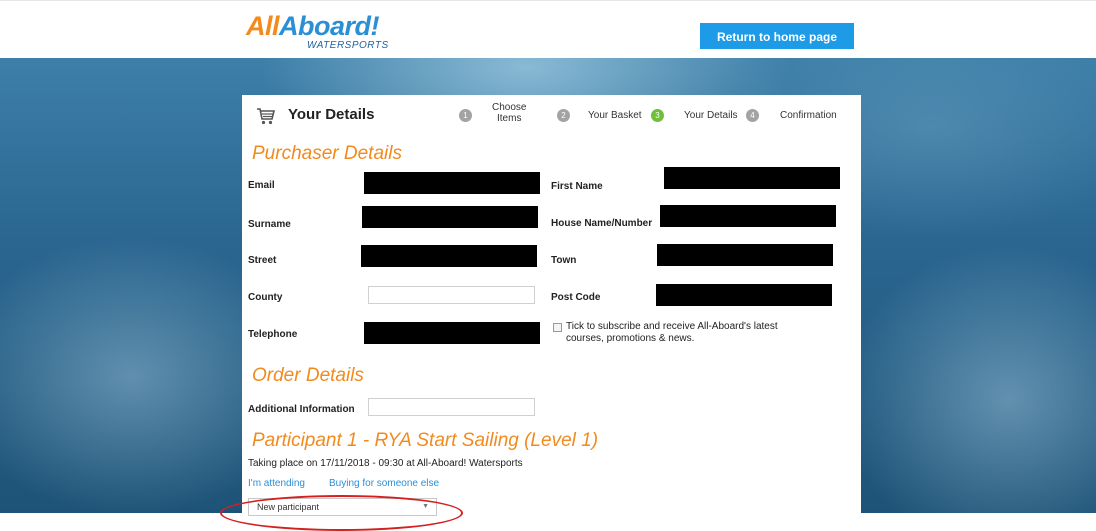 The width and height of the screenshot is (1096, 531). Describe the element at coordinates (577, 186) in the screenshot. I see `first-name-label: First Name` at that location.